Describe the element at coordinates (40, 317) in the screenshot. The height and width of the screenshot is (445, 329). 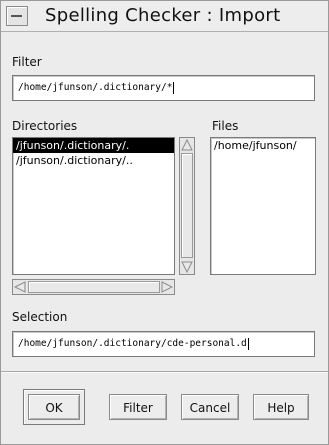
I see `selection-label: Selection` at that location.